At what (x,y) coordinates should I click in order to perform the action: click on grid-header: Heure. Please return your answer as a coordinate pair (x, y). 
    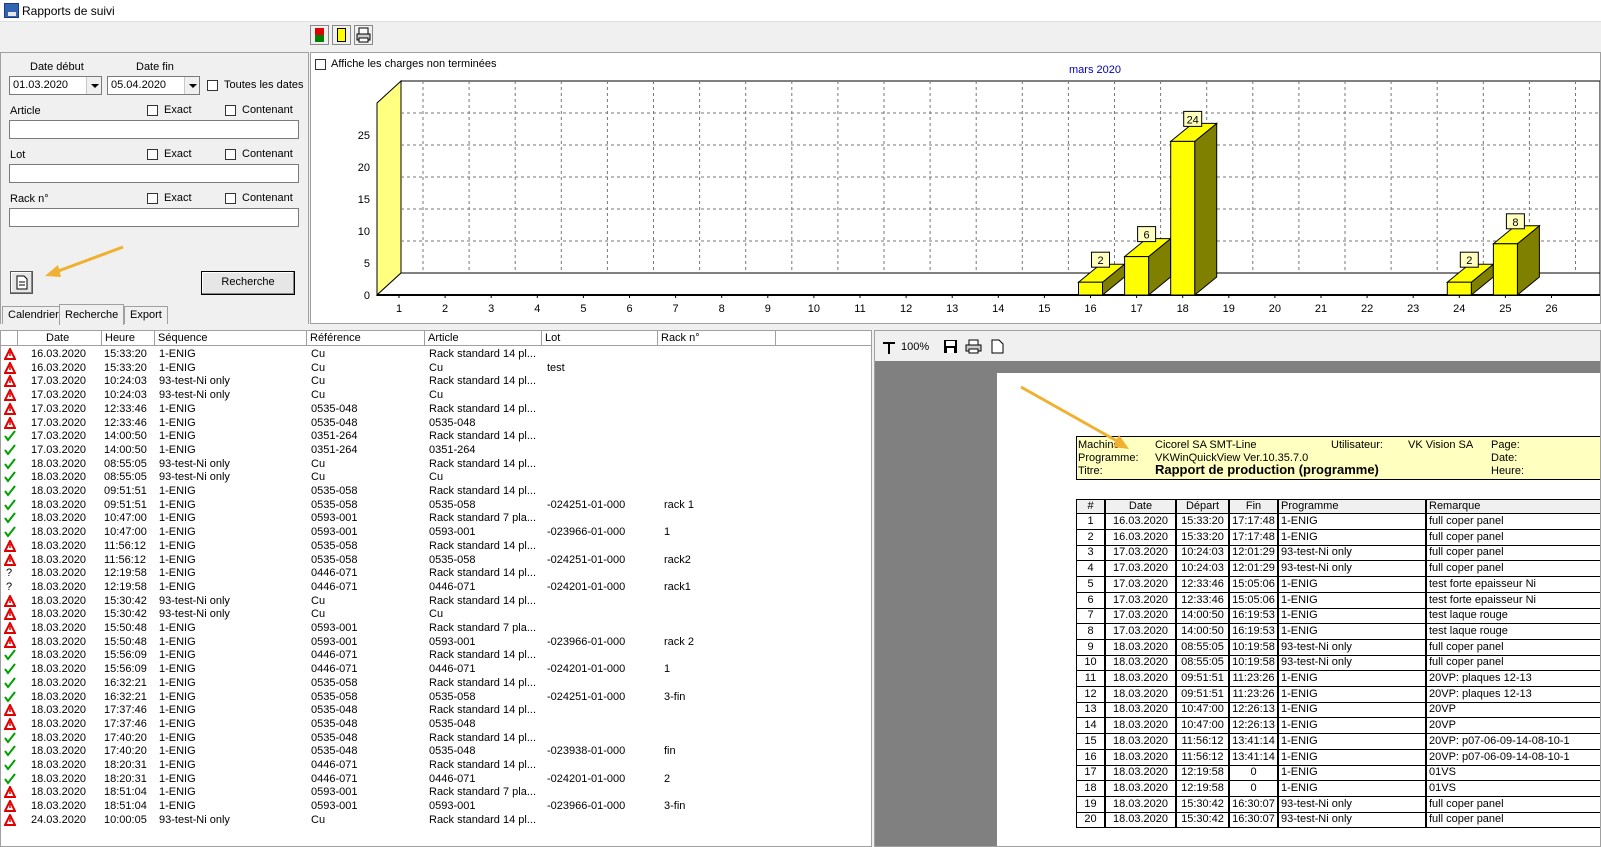
    Looking at the image, I should click on (128, 338).